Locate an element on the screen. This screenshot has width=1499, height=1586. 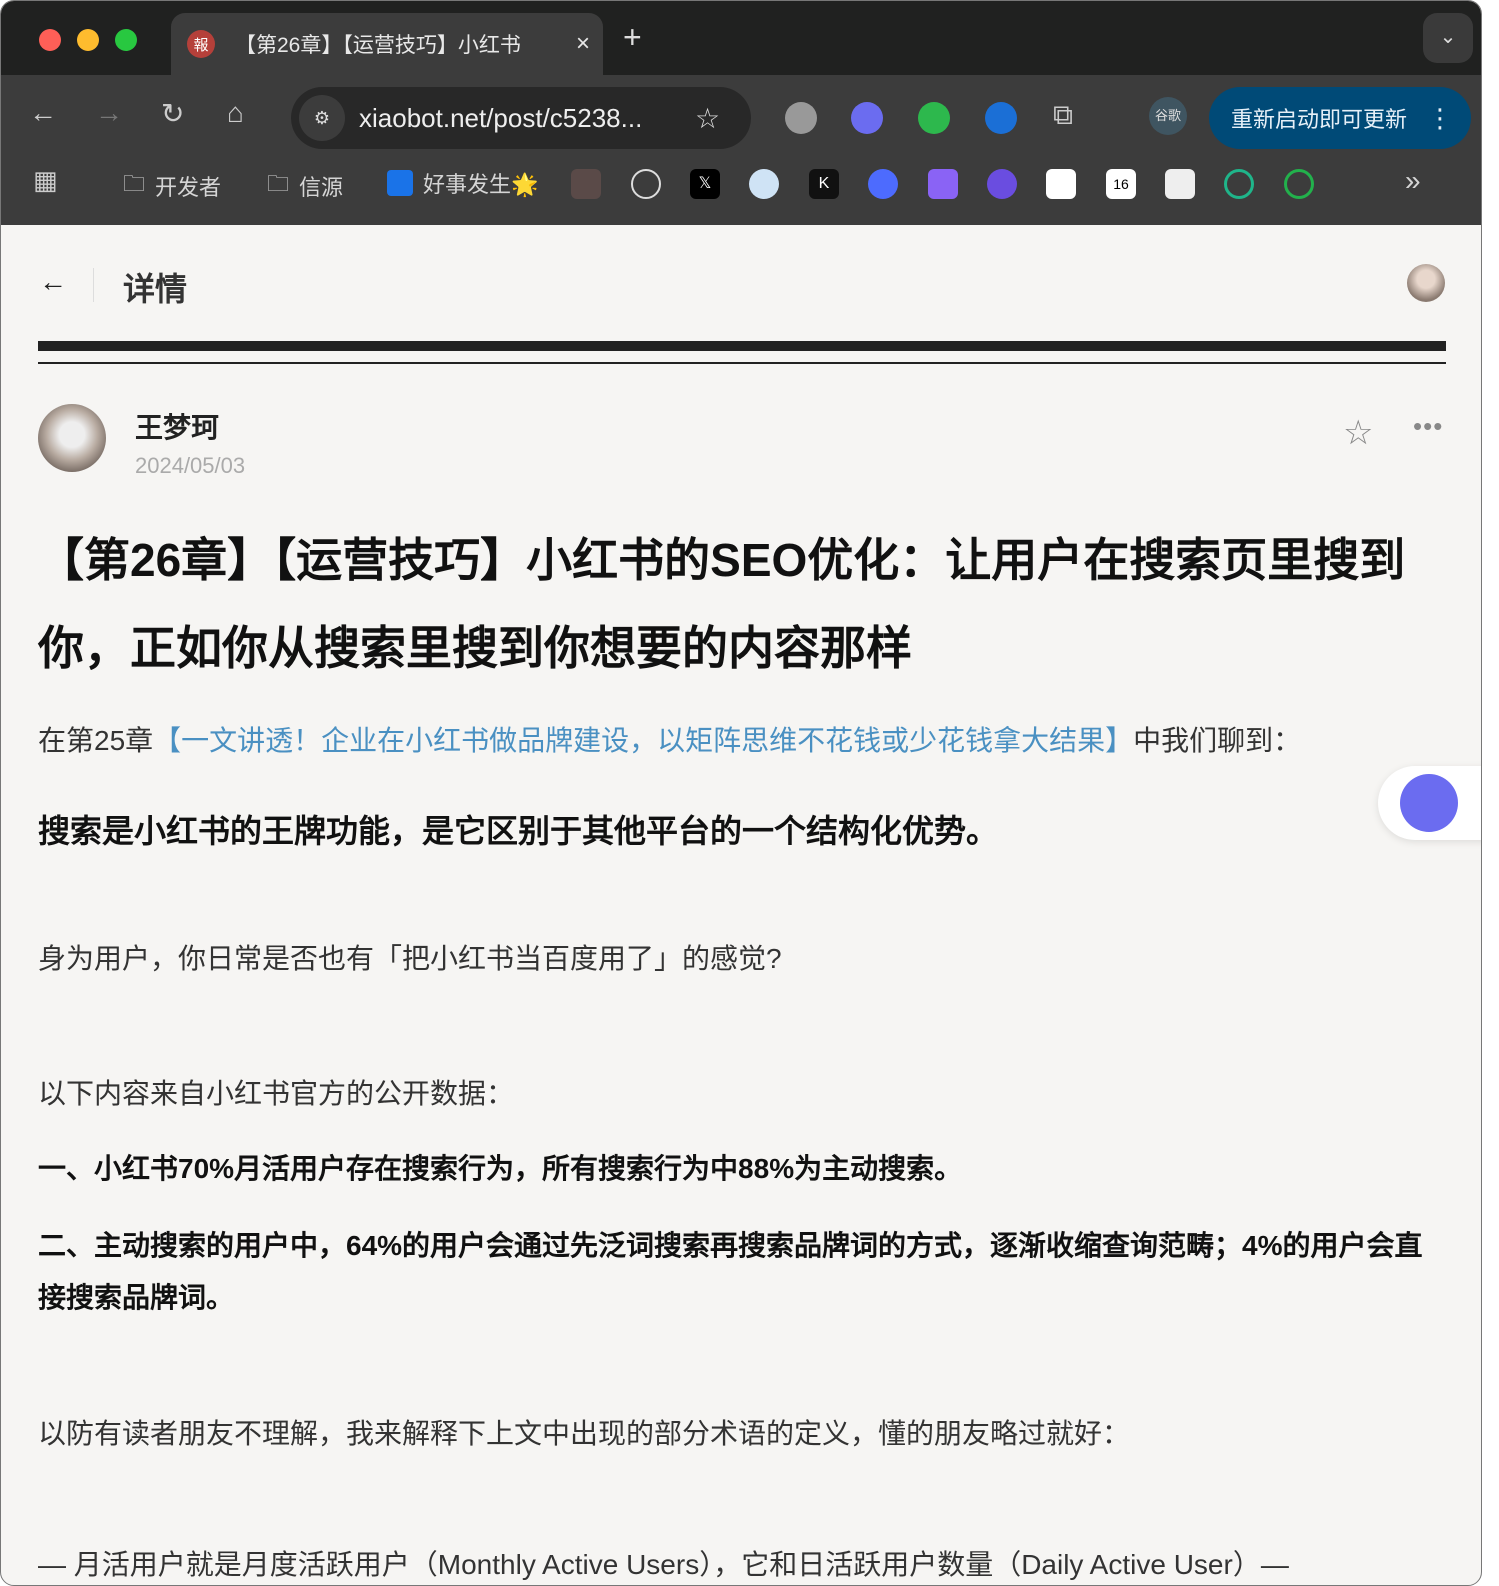
post-date: 2024/05/03 is located at coordinates (190, 465).